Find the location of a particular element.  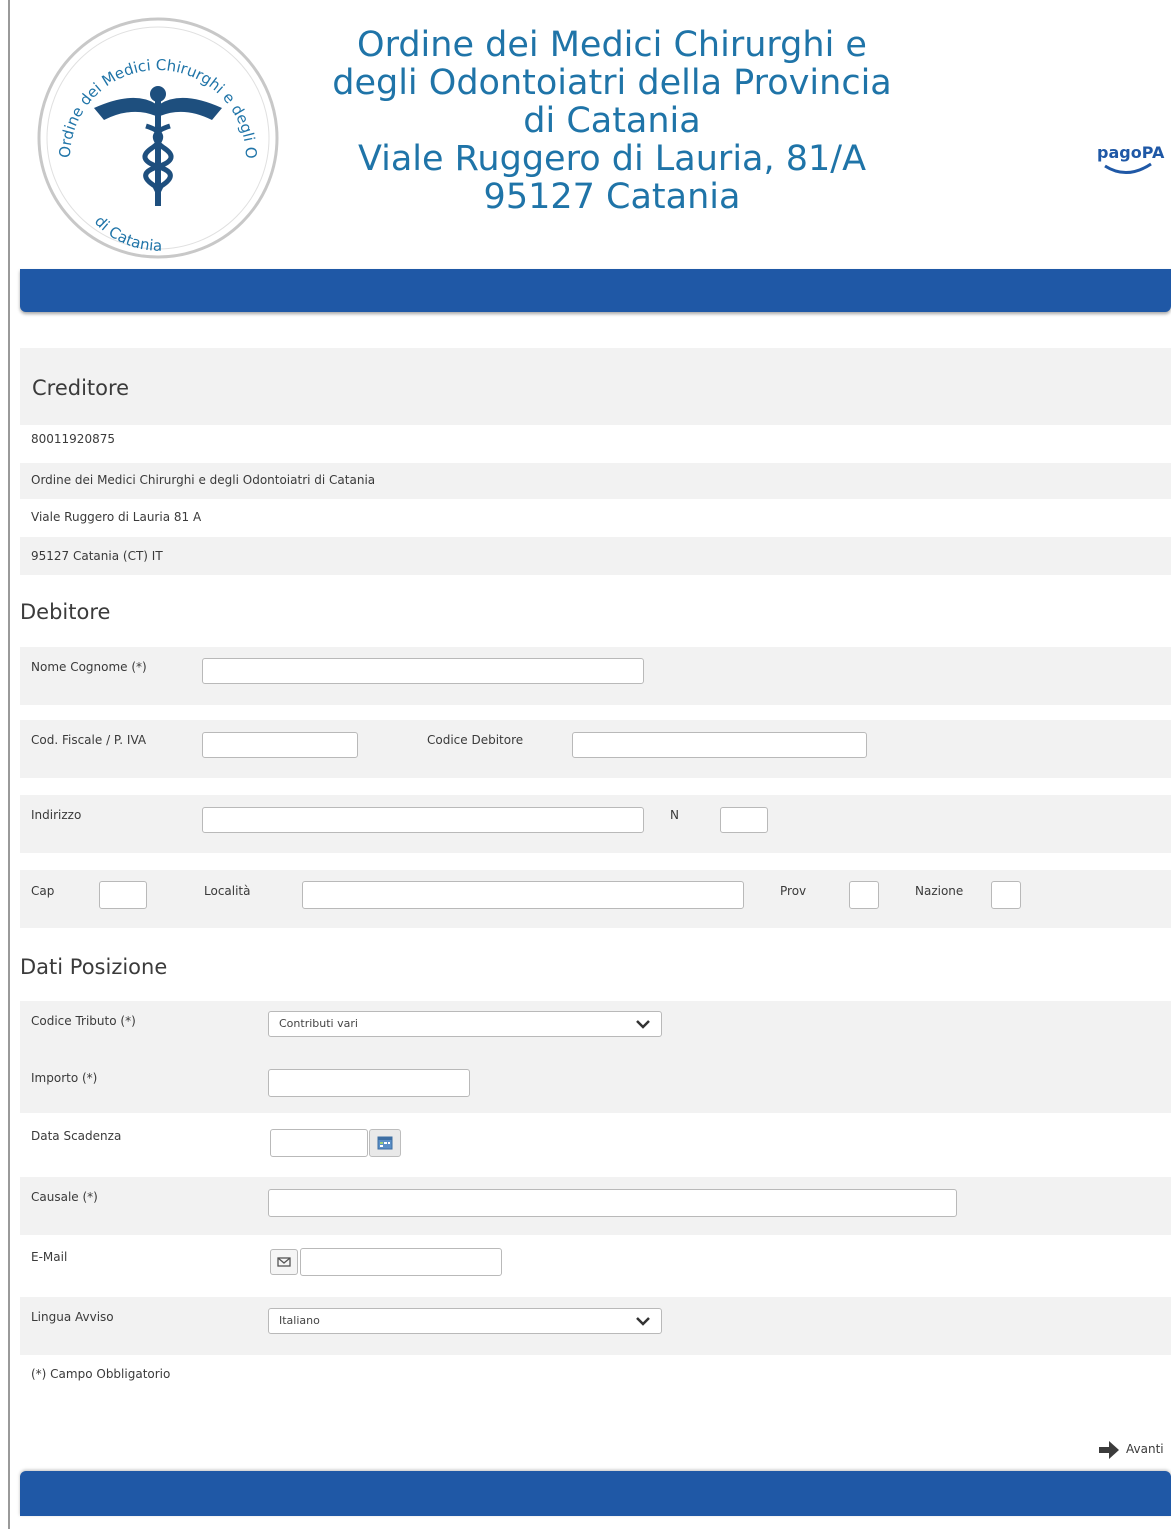

pagopa-logo: pagoPA is located at coordinates (1131, 158).